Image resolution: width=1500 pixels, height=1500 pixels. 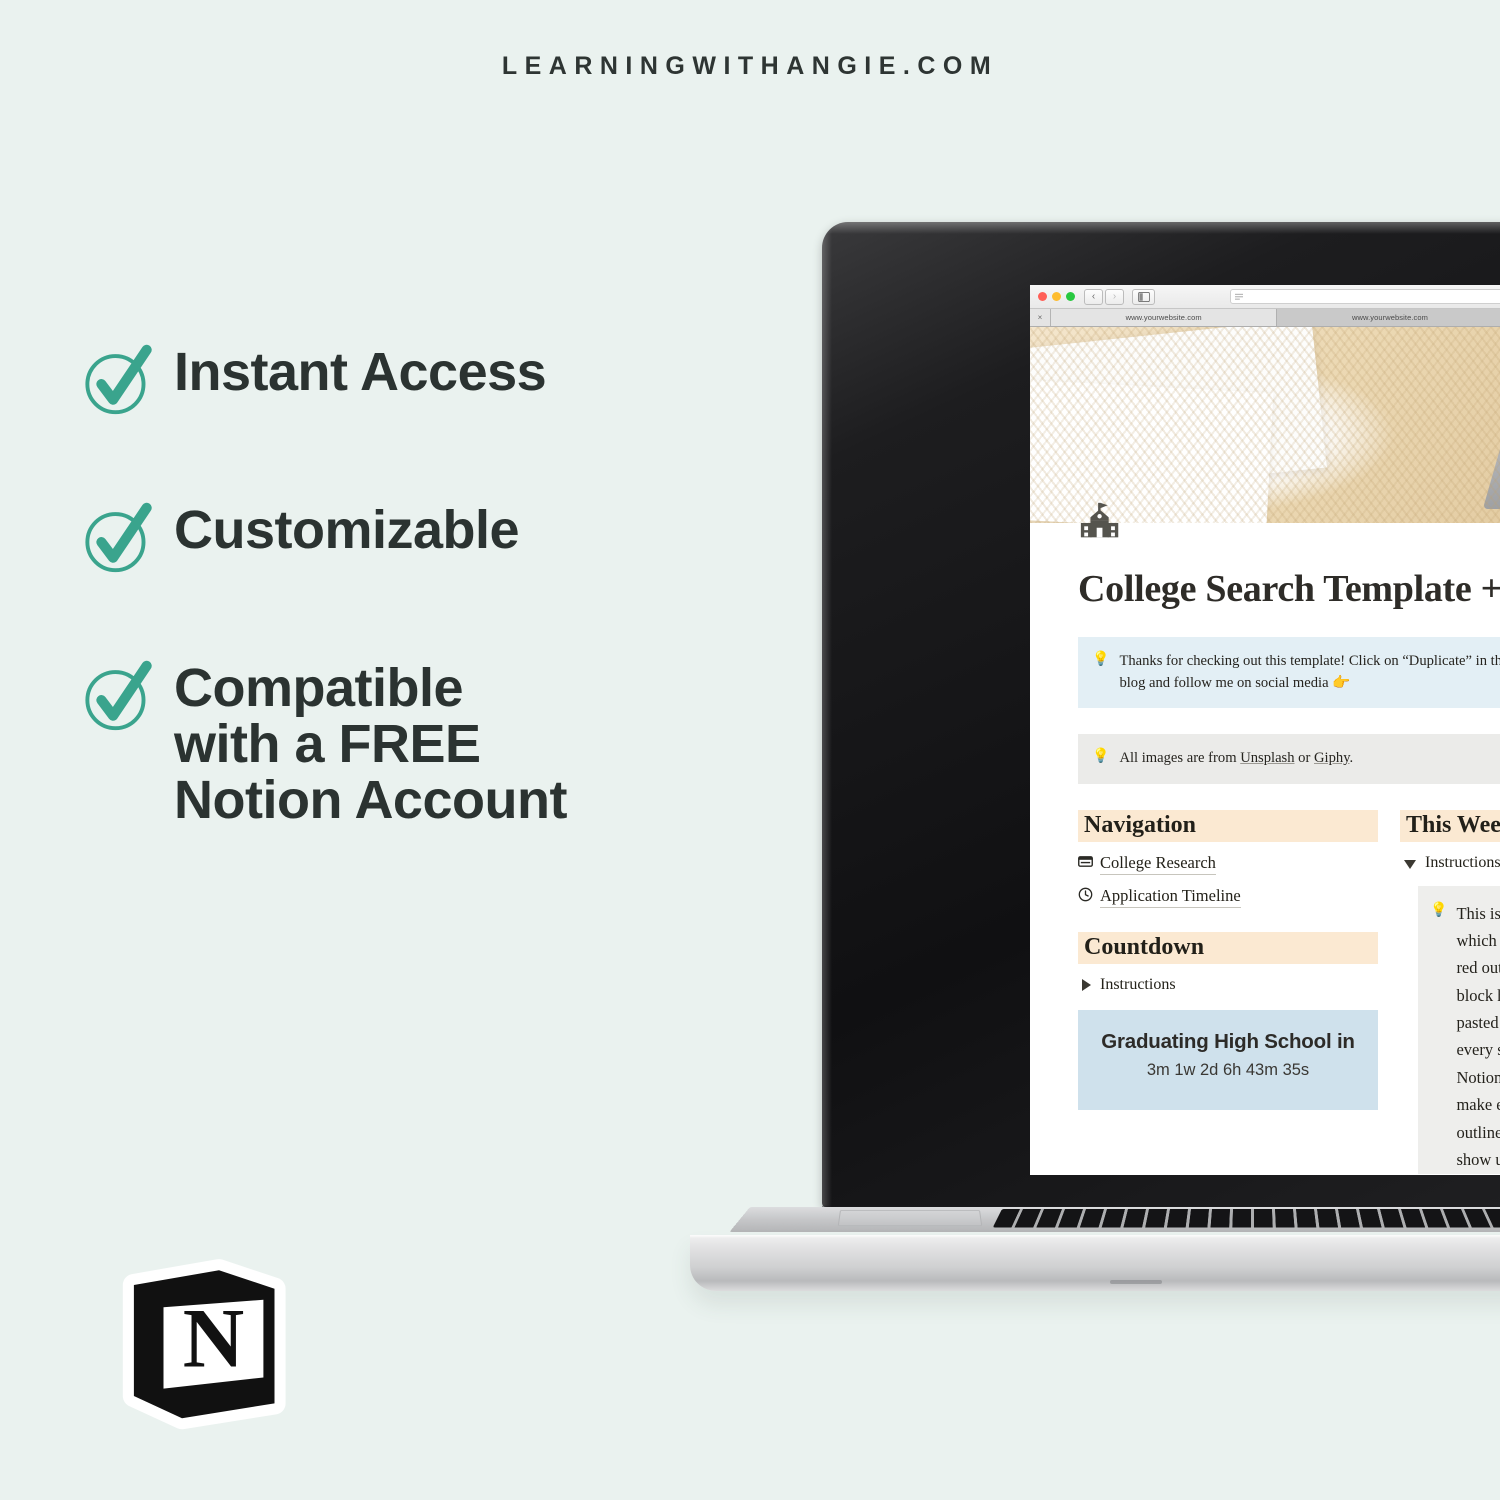 What do you see at coordinates (1228, 1041) in the screenshot?
I see `countdown-title: Graduating High School in` at bounding box center [1228, 1041].